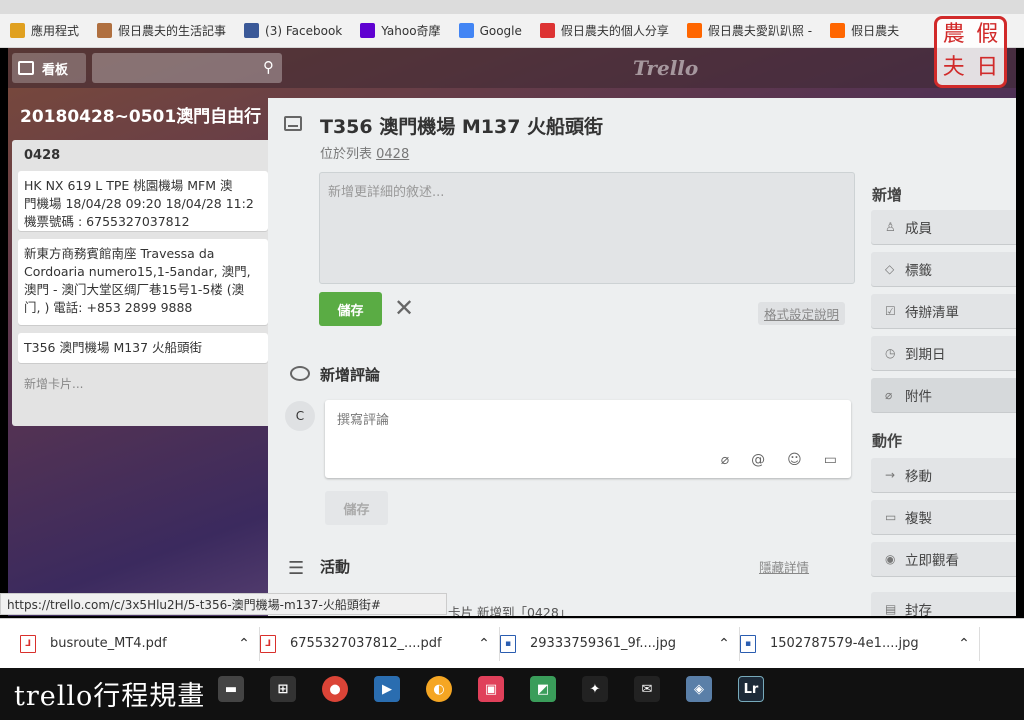  I want to click on watch-label: 立即觀看, so click(932, 561).